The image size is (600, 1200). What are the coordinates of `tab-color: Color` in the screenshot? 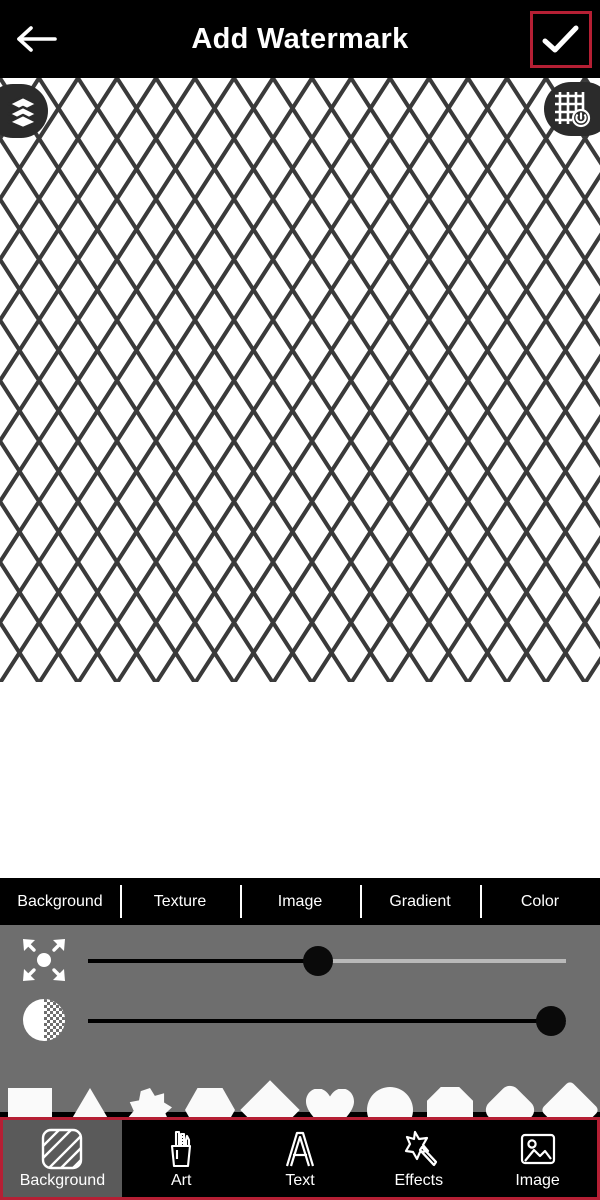 It's located at (540, 901).